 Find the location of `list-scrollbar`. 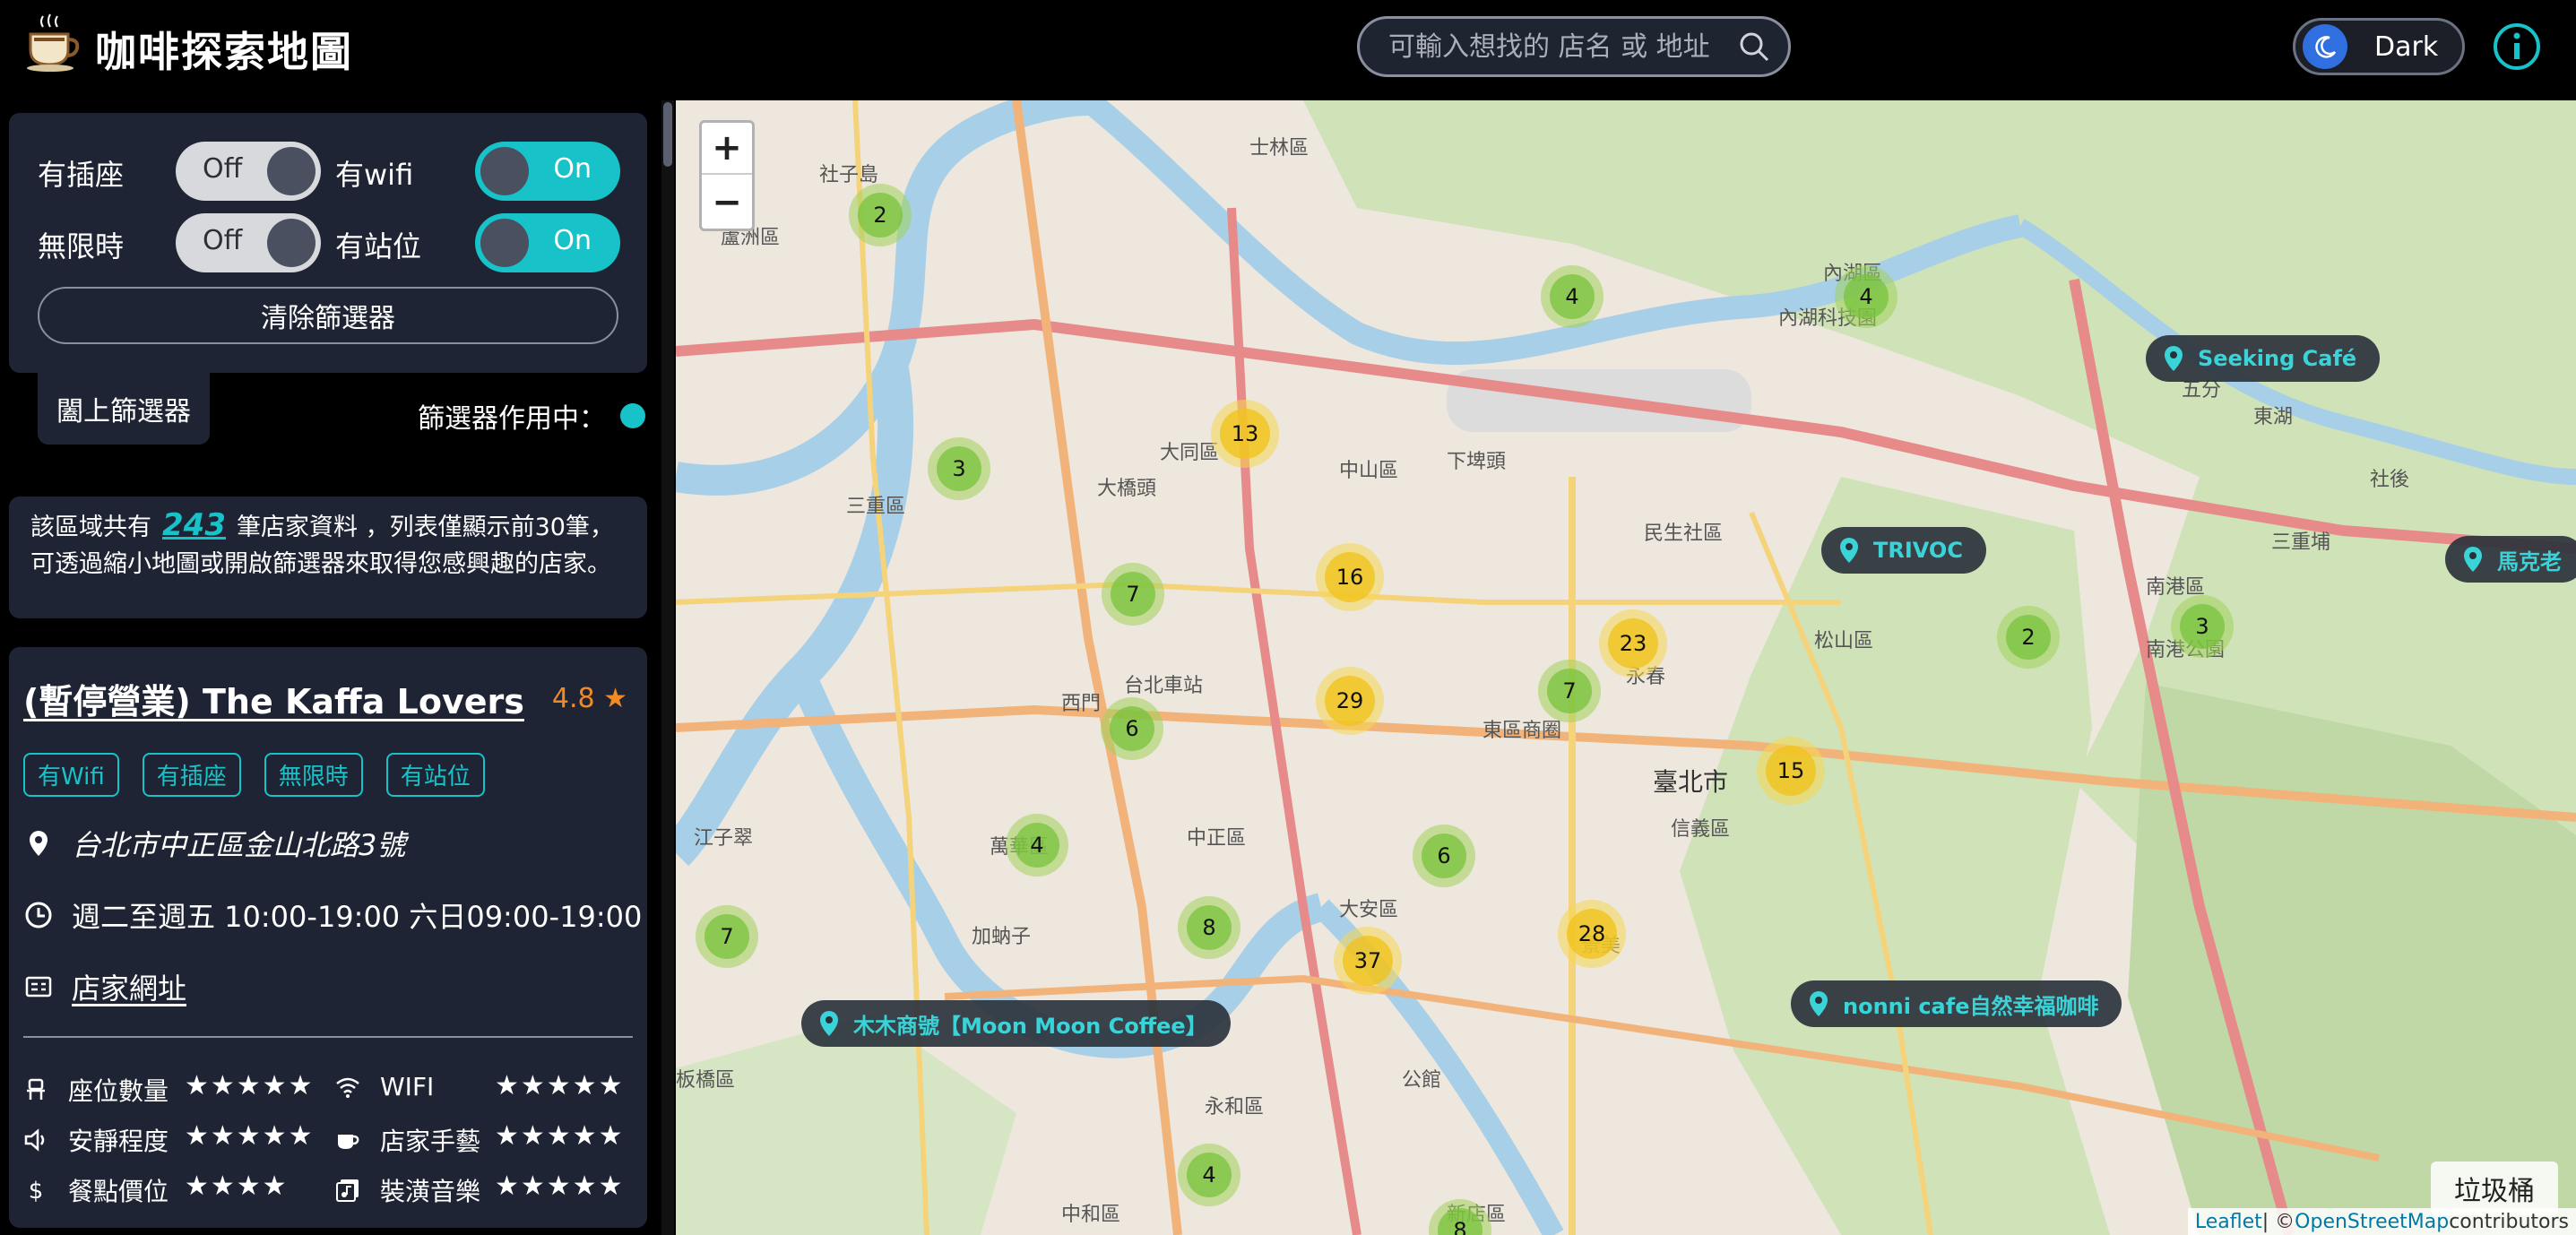

list-scrollbar is located at coordinates (667, 667).